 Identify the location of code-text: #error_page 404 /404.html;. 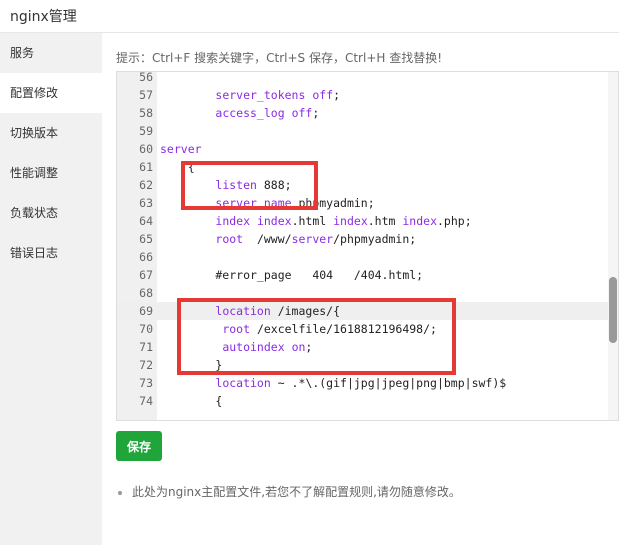
(292, 275).